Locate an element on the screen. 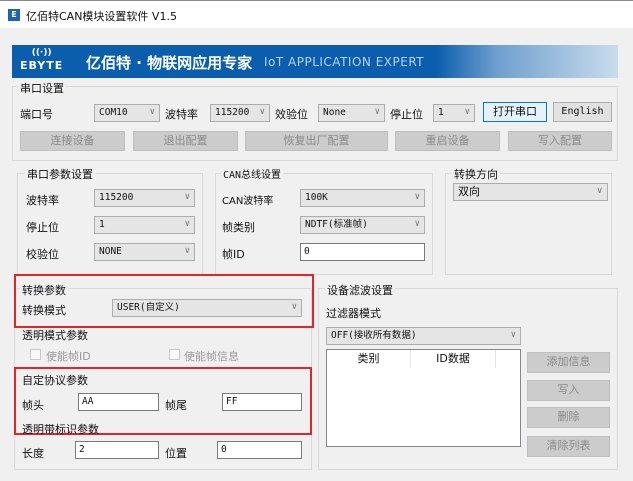 Image resolution: width=633 pixels, height=481 pixels. position-input: 0 is located at coordinates (259, 450).